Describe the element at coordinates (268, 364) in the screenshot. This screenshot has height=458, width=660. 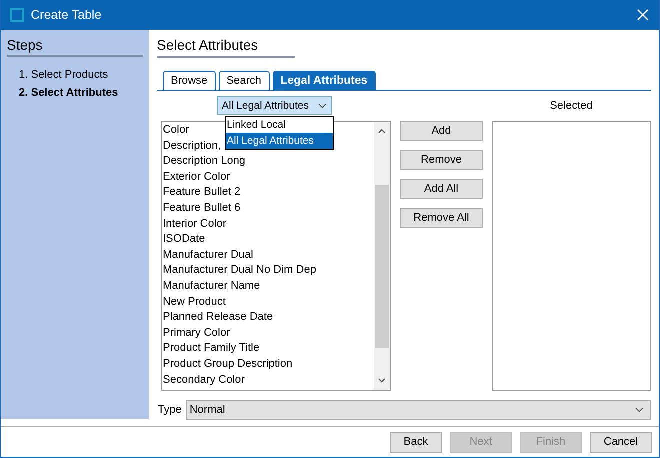
I see `list-item: Product Group Description` at that location.